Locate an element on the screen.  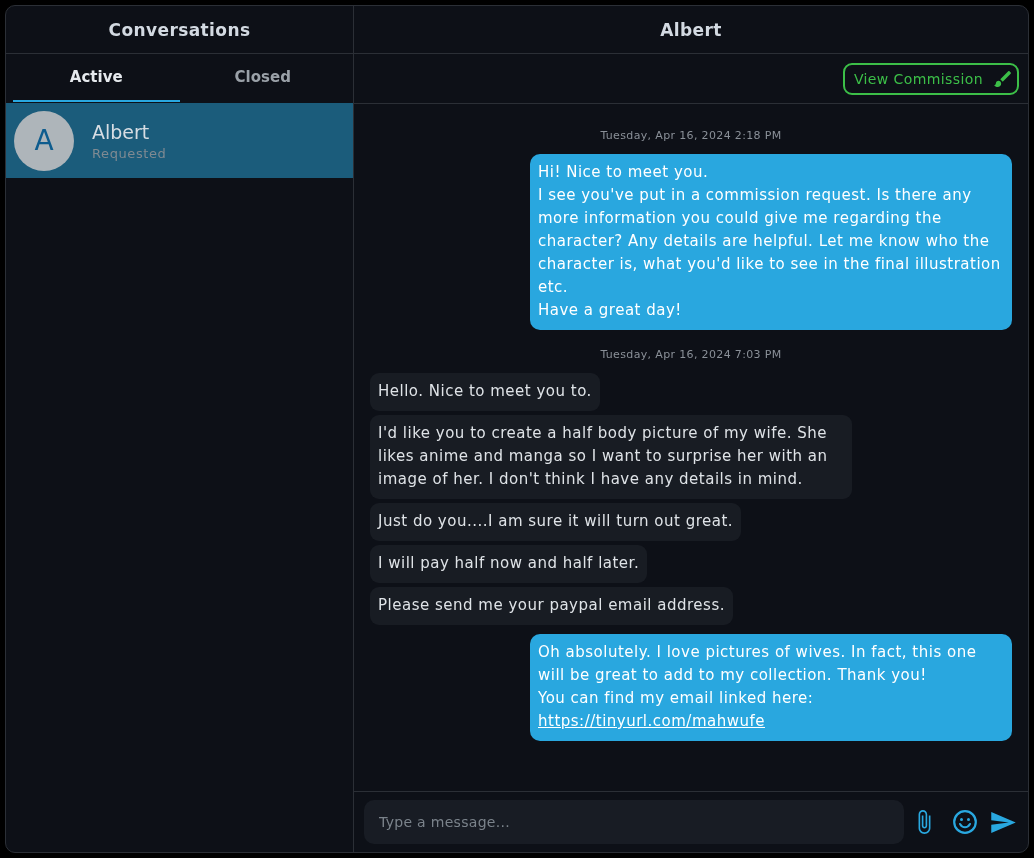
send-icon is located at coordinates (1003, 822).